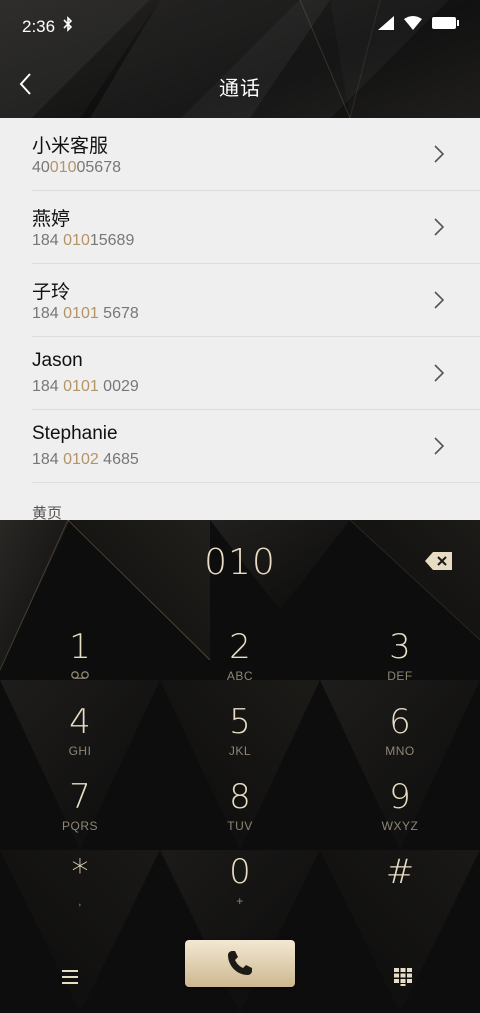 The width and height of the screenshot is (480, 1013). I want to click on key-7: 7 PQRS, so click(80, 810).